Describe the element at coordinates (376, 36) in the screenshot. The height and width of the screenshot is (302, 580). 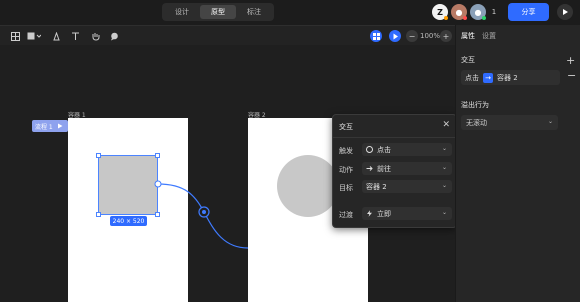
I see `interaction-grid-icon` at that location.